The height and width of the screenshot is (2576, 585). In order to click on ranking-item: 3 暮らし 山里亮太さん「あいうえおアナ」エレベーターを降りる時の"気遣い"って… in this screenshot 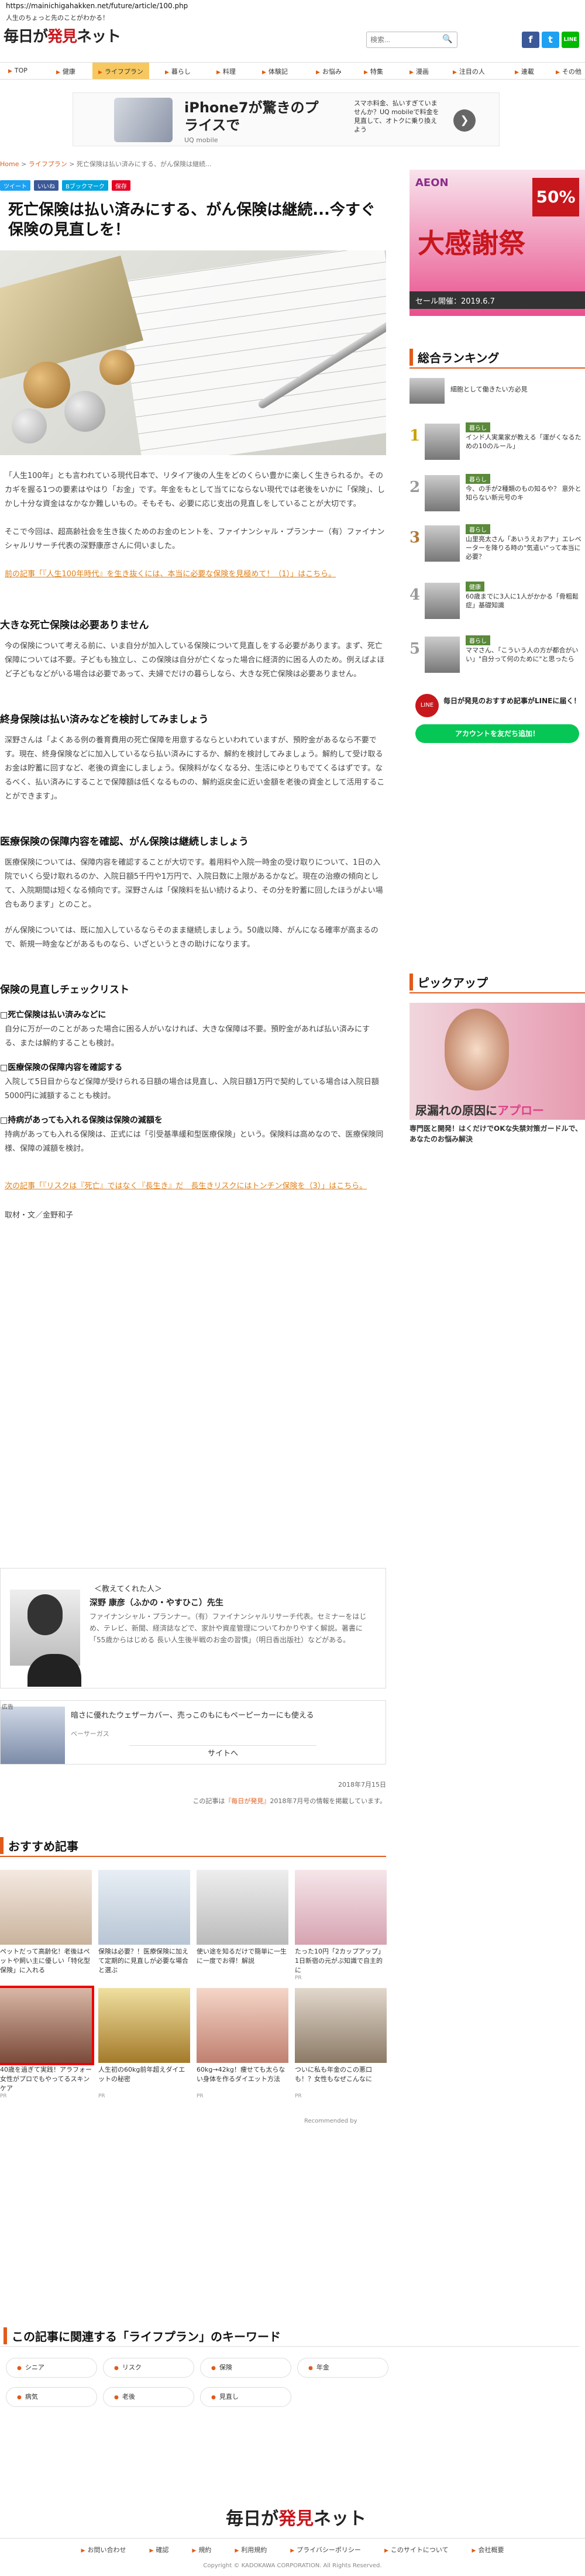, I will do `click(497, 545)`.